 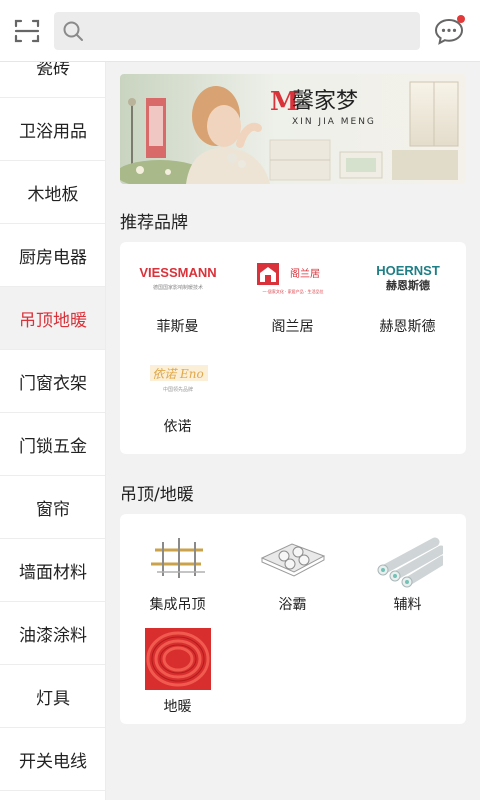 What do you see at coordinates (177, 707) in the screenshot?
I see `product-label: 地暖` at bounding box center [177, 707].